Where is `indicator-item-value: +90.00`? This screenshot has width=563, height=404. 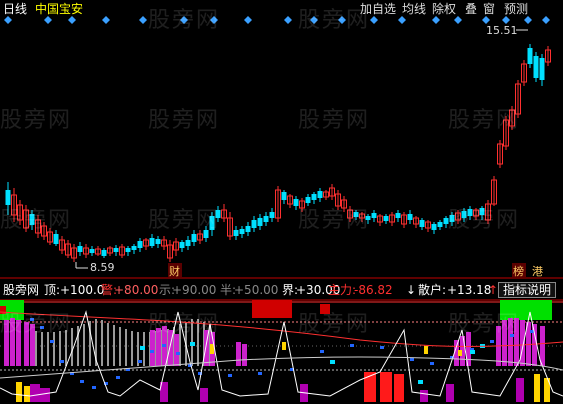
indicator-item-value: +90.00 is located at coordinates (194, 290).